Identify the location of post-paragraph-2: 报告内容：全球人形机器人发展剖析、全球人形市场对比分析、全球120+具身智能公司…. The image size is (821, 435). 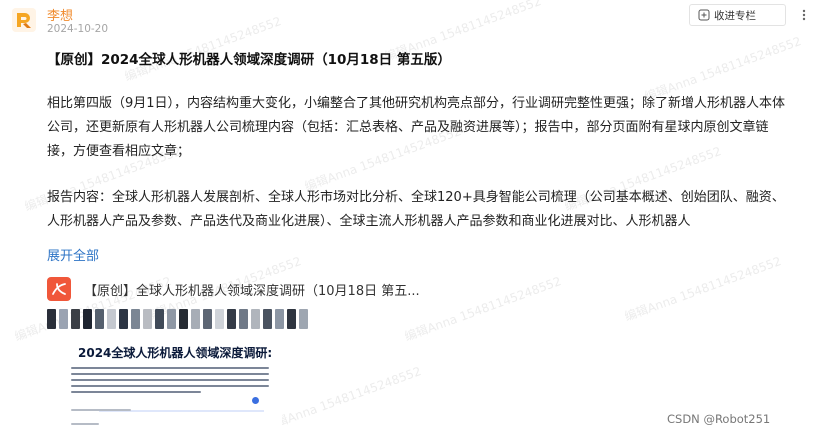
(416, 209).